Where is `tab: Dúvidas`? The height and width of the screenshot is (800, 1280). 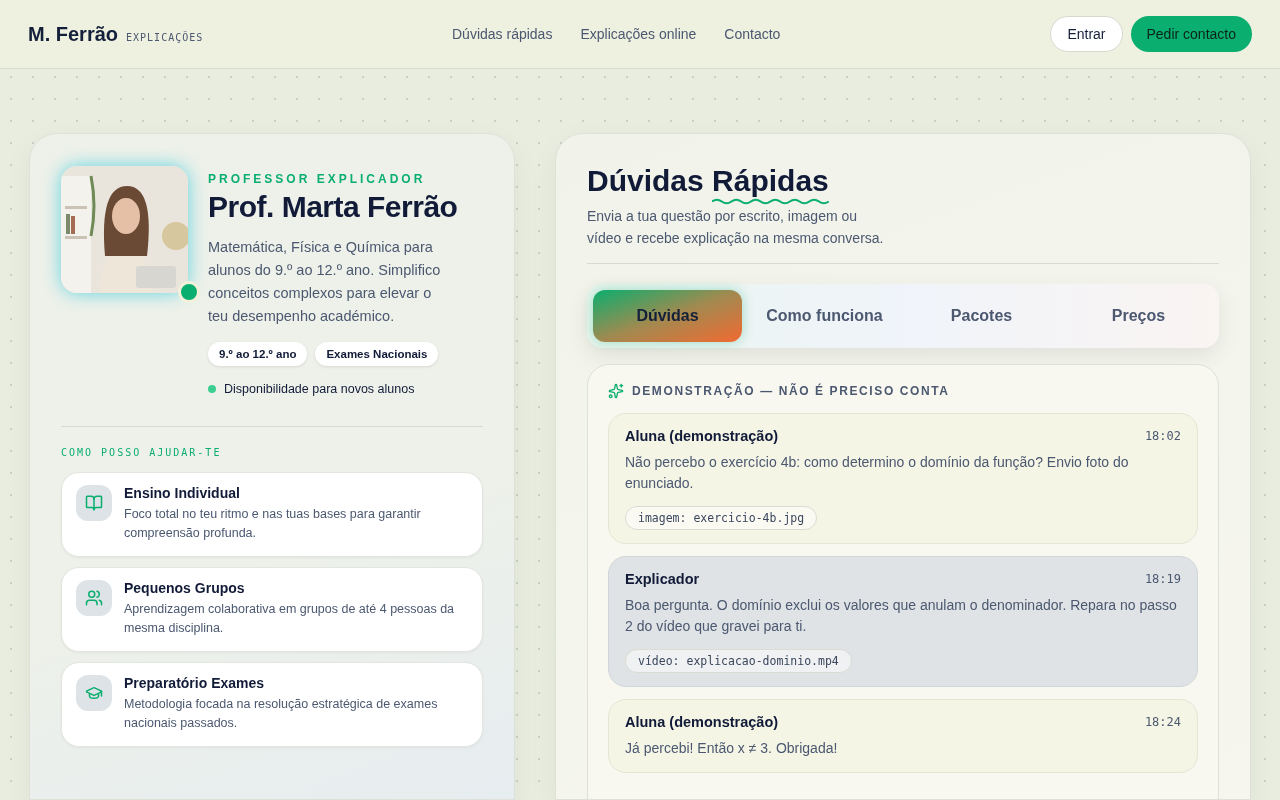
tab: Dúvidas is located at coordinates (667, 316).